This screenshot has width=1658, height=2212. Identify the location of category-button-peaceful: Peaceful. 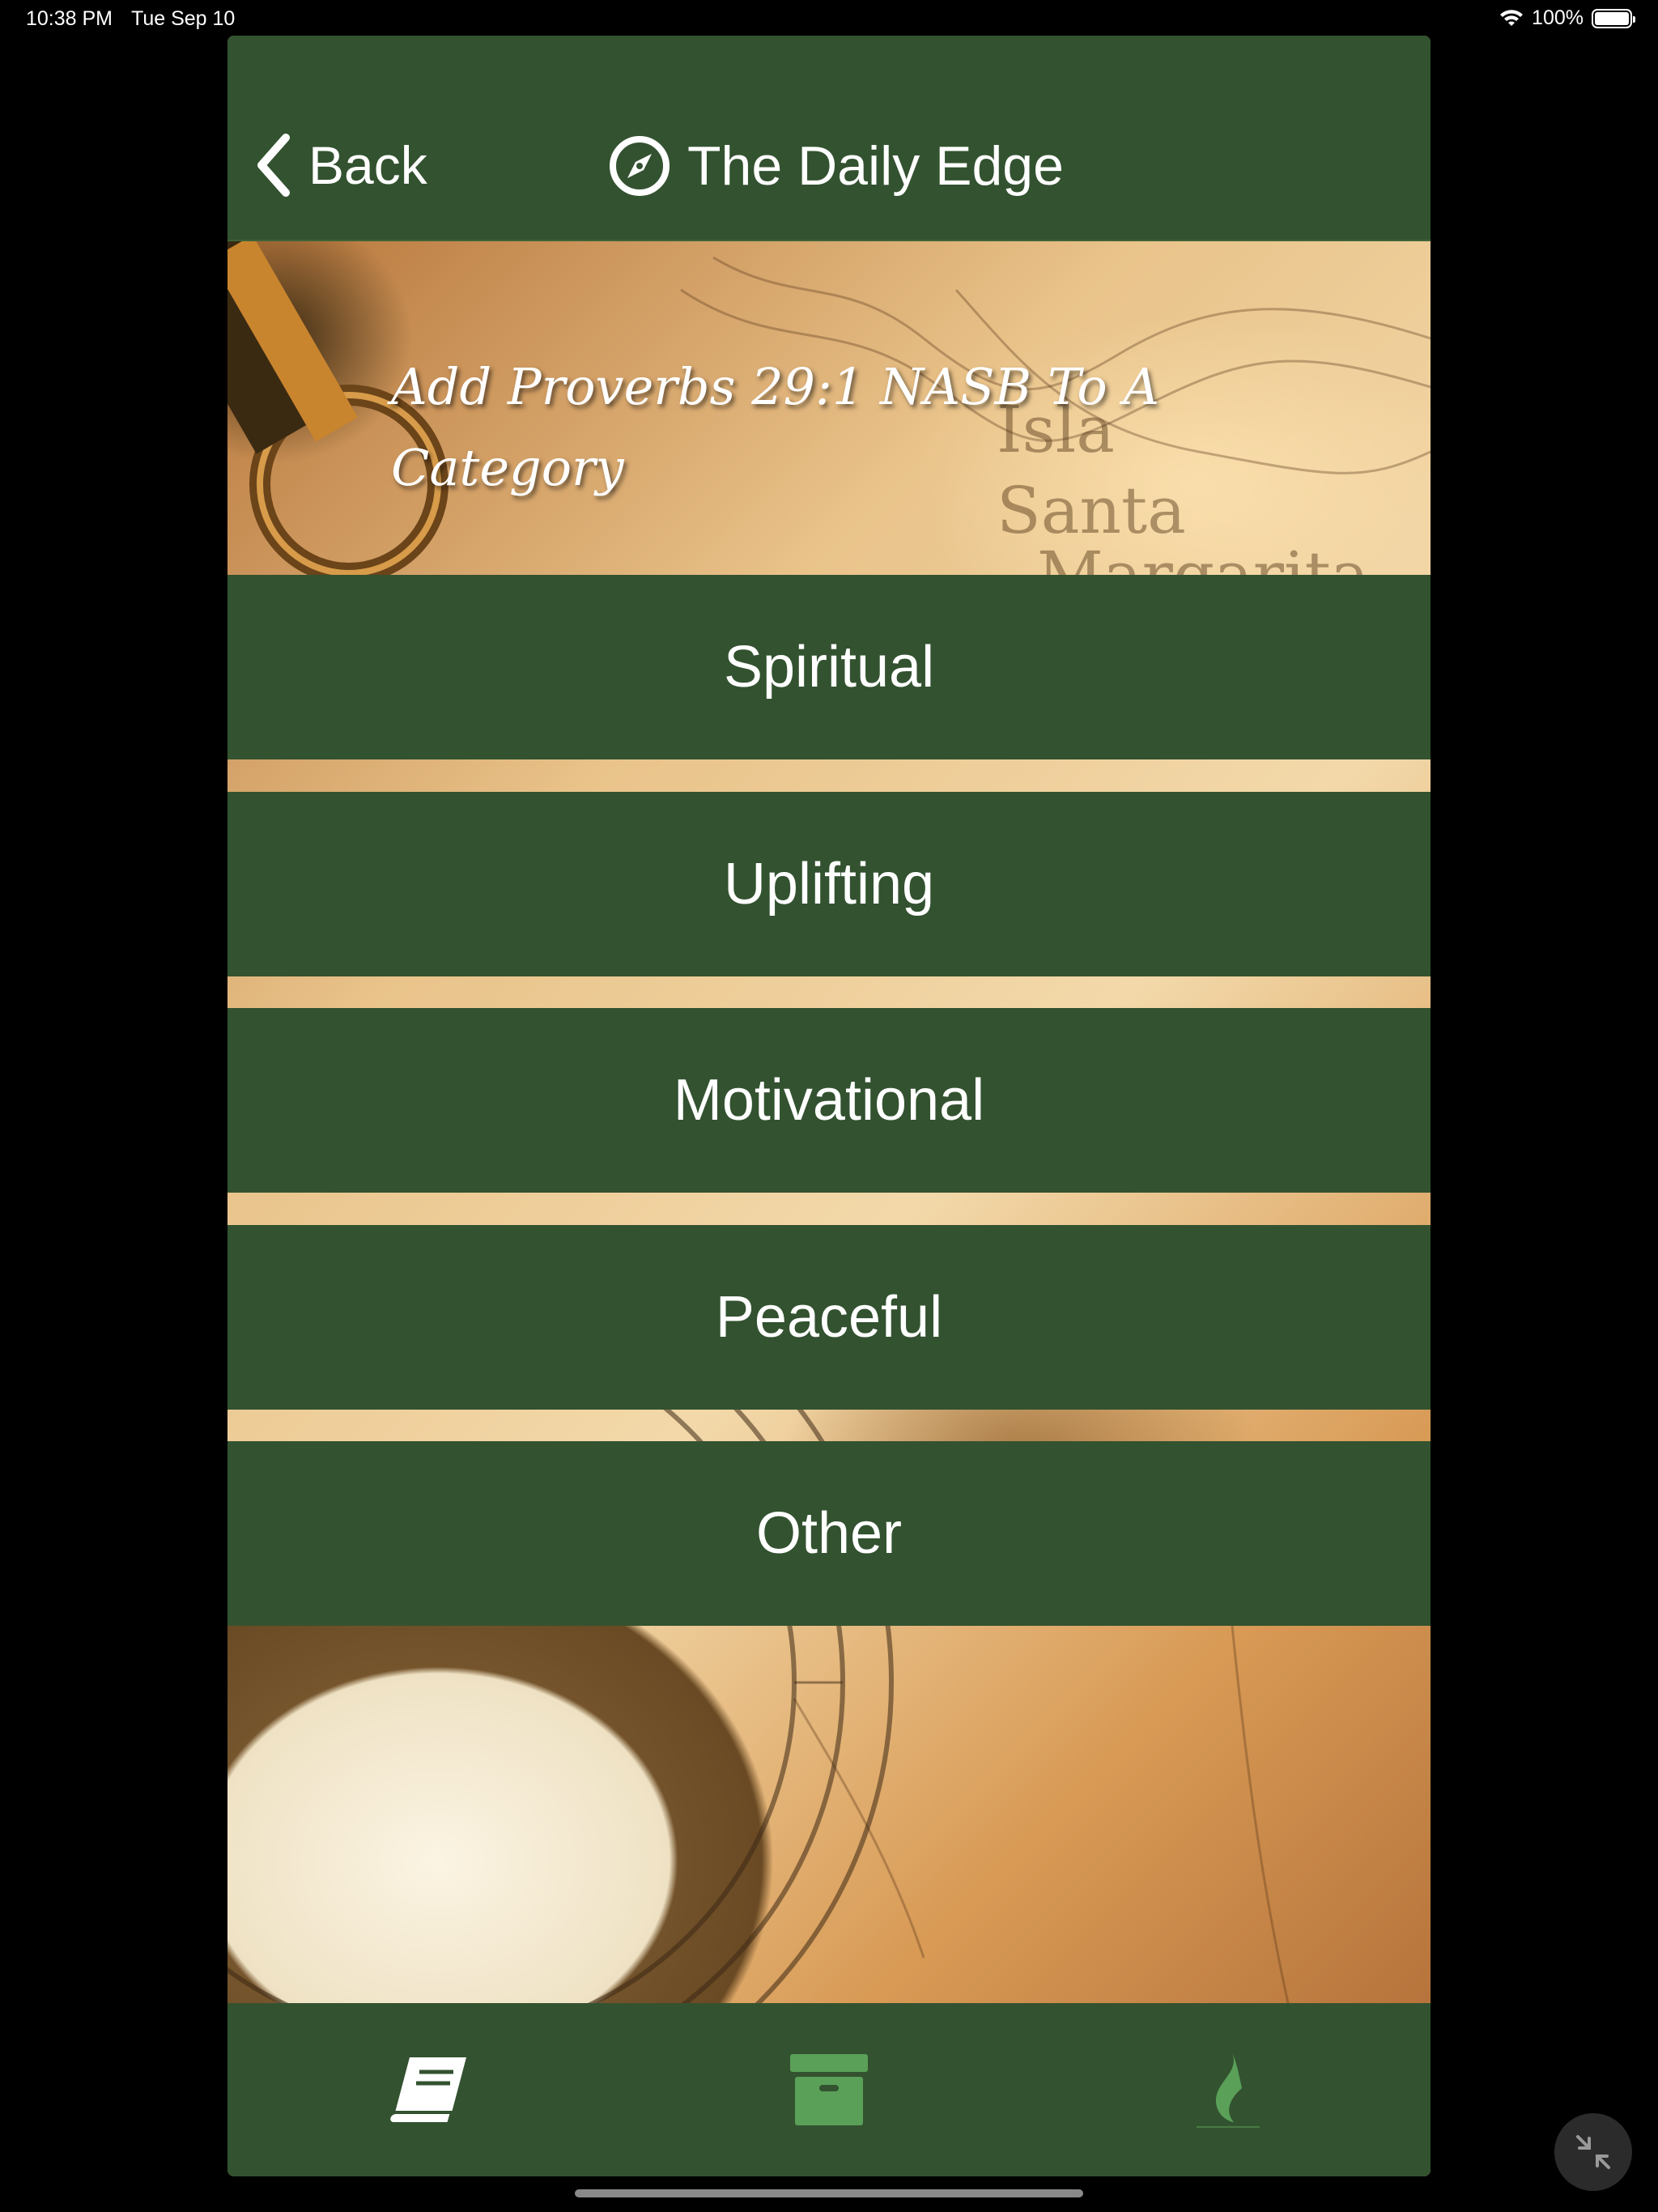
(829, 1318).